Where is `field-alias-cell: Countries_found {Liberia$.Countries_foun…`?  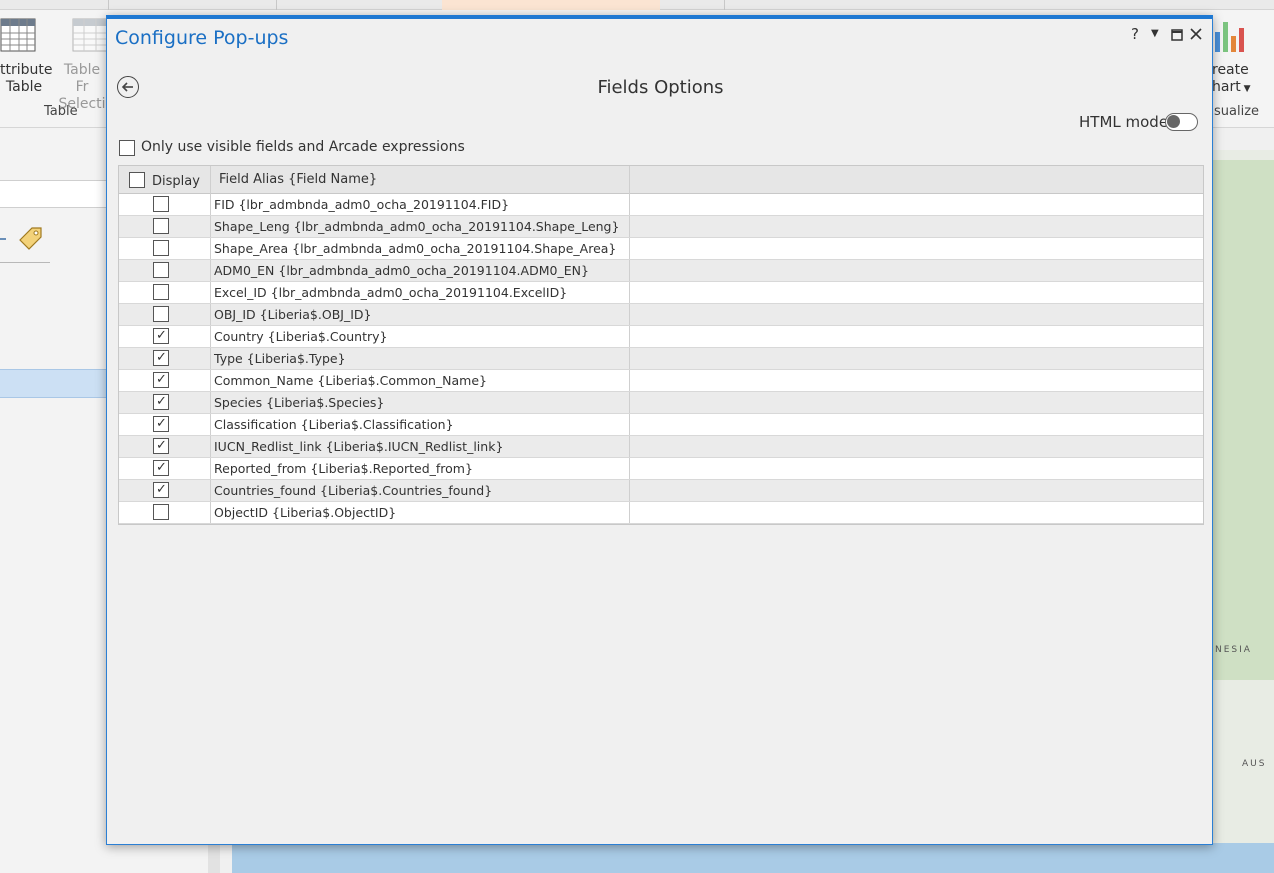 field-alias-cell: Countries_found {Liberia$.Countries_foun… is located at coordinates (420, 490).